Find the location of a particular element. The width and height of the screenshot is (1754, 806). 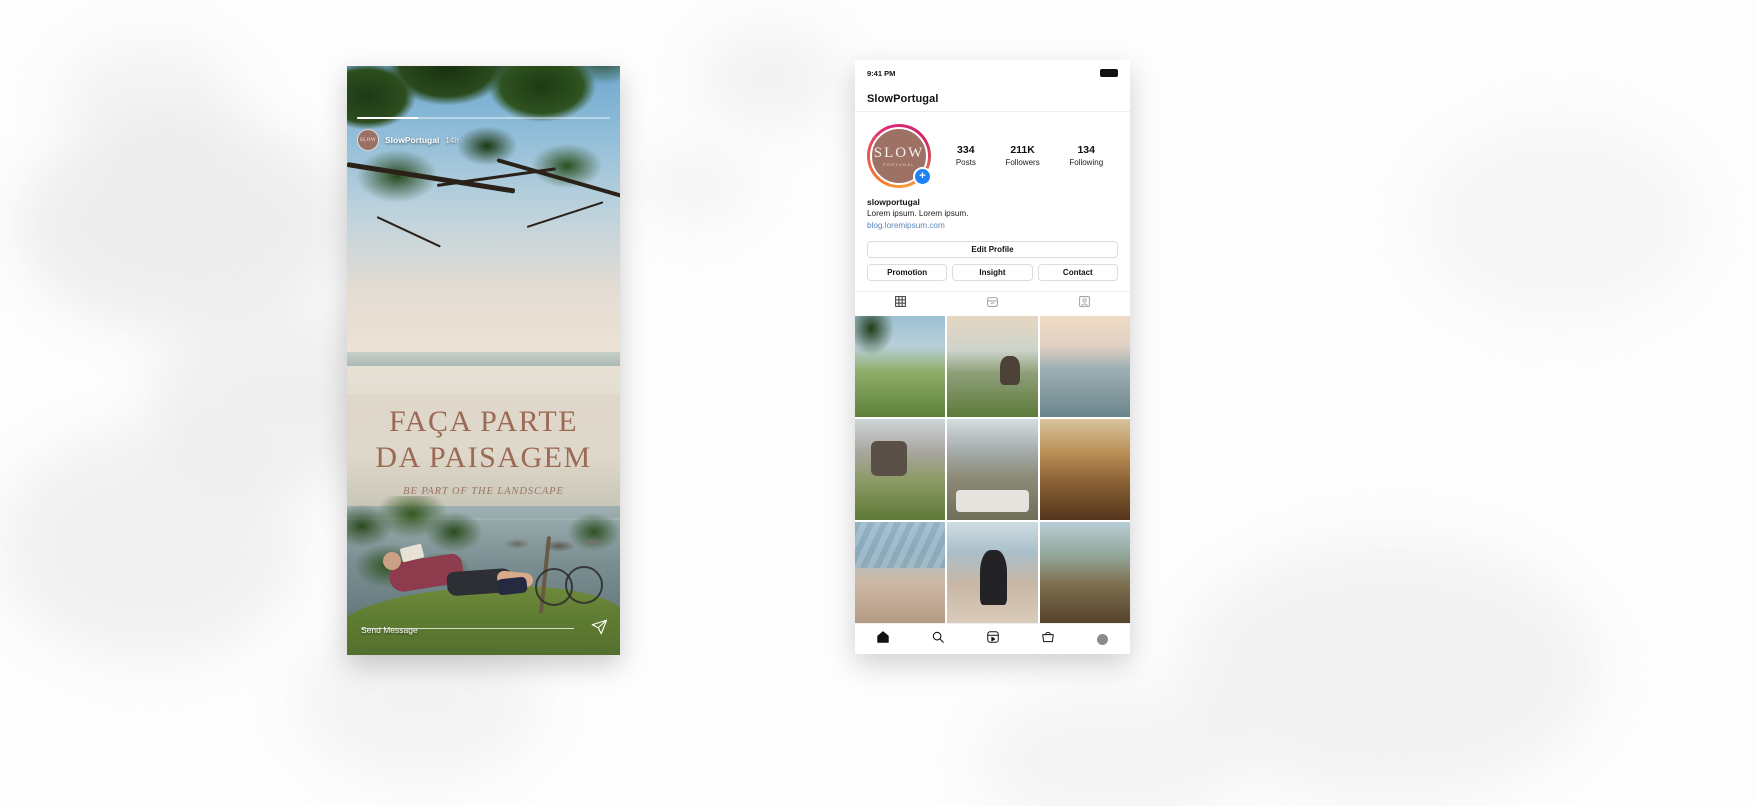

stat-following: 134 Following is located at coordinates (1086, 156).